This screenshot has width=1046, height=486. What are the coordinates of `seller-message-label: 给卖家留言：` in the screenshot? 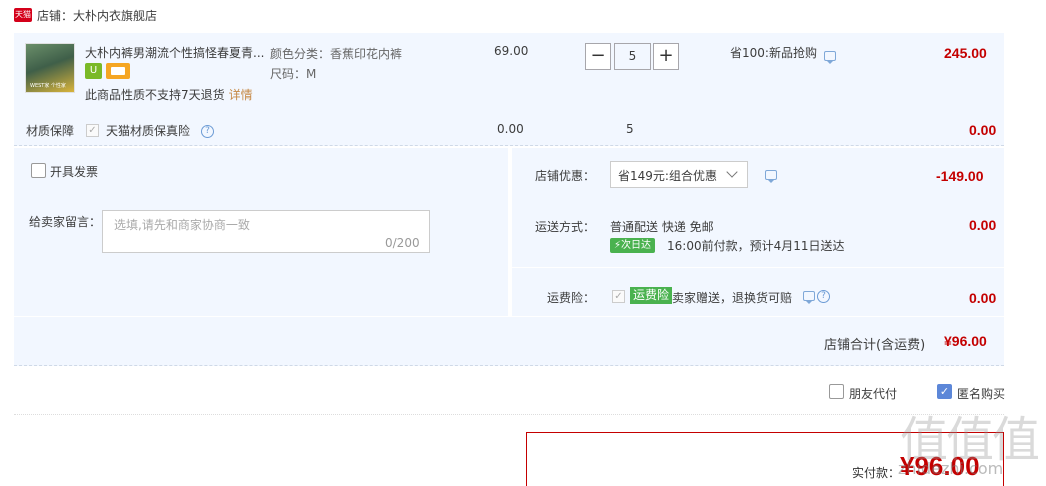 It's located at (65, 222).